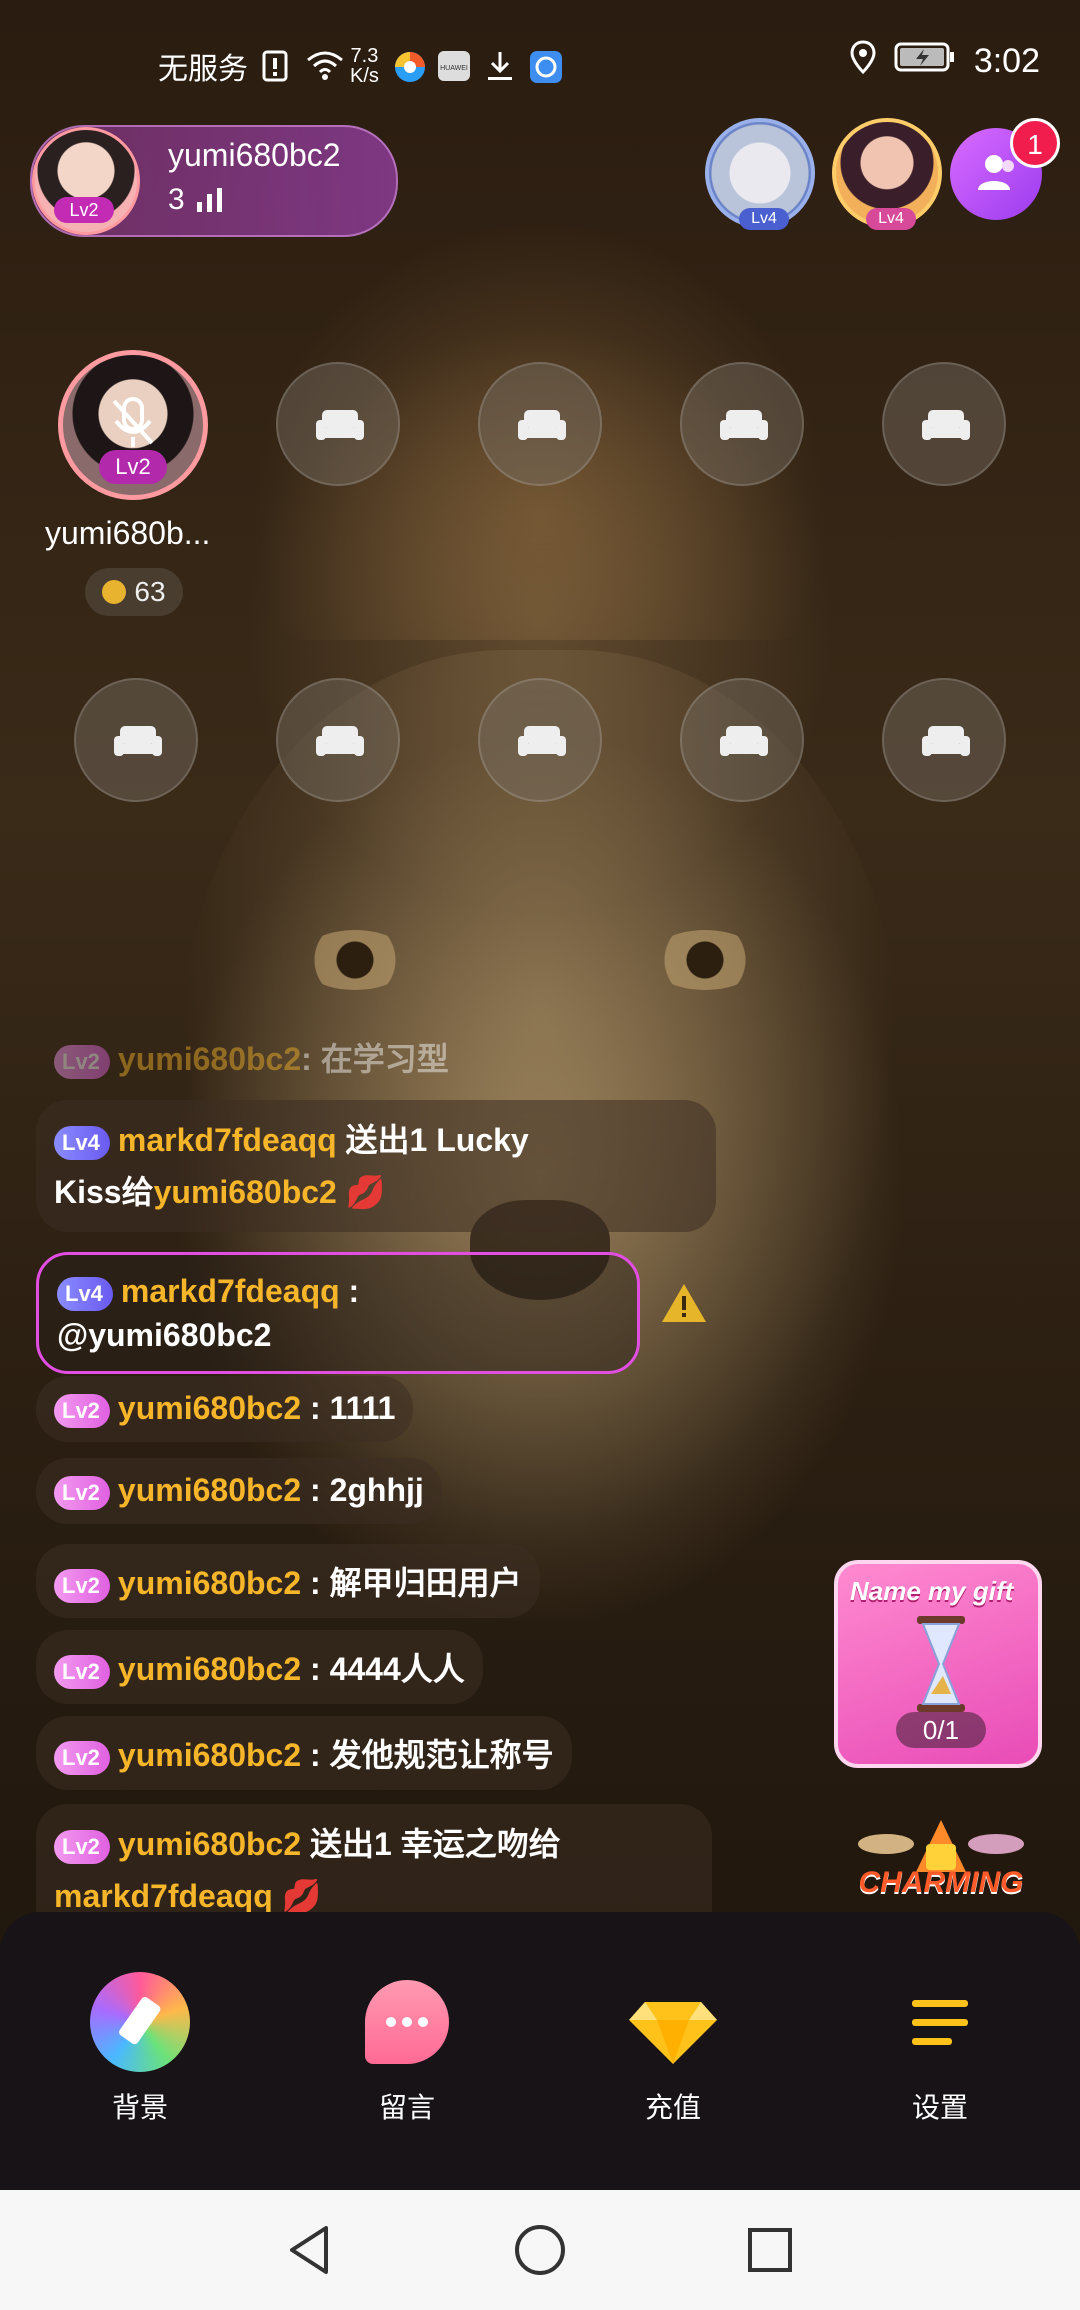  Describe the element at coordinates (941, 1730) in the screenshot. I see `gift-progress: 0/1` at that location.